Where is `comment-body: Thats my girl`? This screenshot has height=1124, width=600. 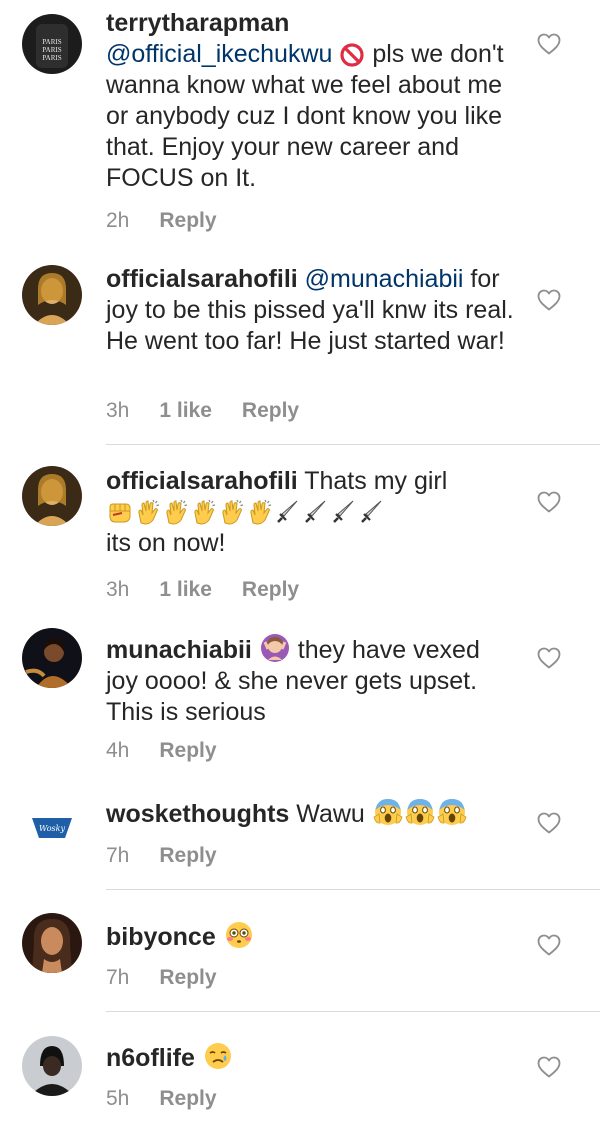 comment-body: Thats my girl is located at coordinates (376, 481).